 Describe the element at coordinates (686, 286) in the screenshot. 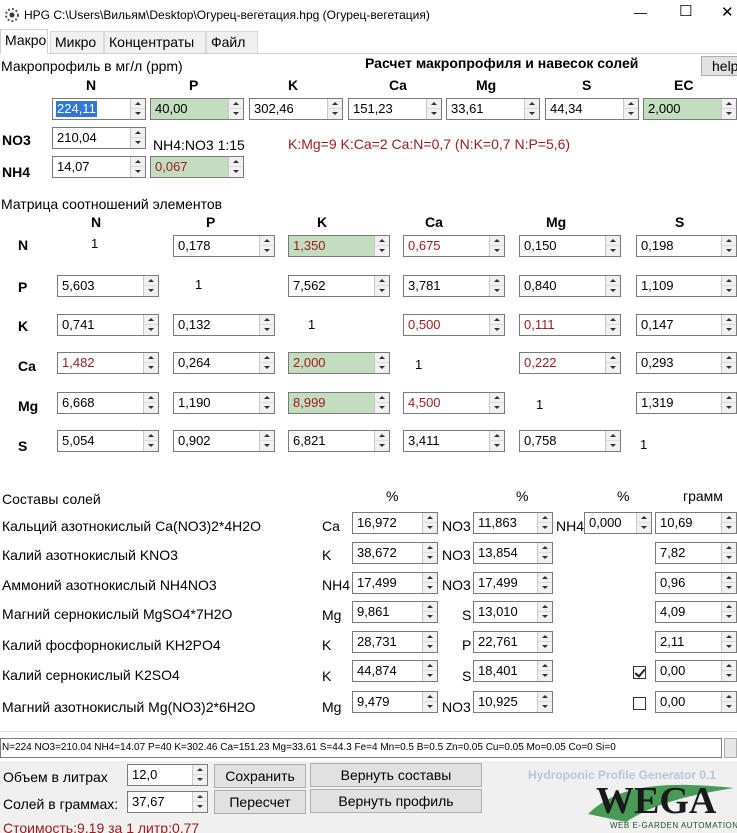

I see `matrix-cell: 1,109` at that location.